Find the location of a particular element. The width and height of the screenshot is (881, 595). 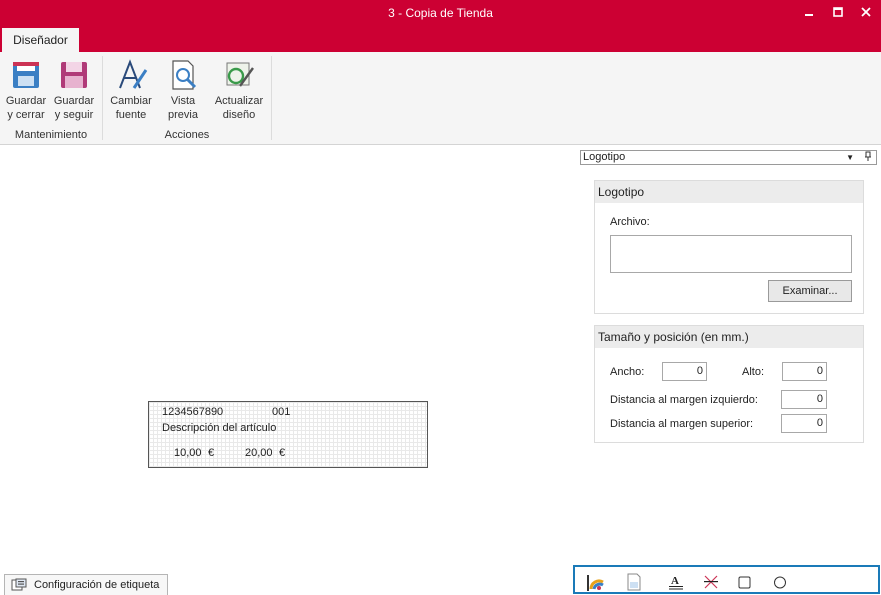

size-position-panel-title: Tamaño y posición (en mm.) is located at coordinates (729, 337).